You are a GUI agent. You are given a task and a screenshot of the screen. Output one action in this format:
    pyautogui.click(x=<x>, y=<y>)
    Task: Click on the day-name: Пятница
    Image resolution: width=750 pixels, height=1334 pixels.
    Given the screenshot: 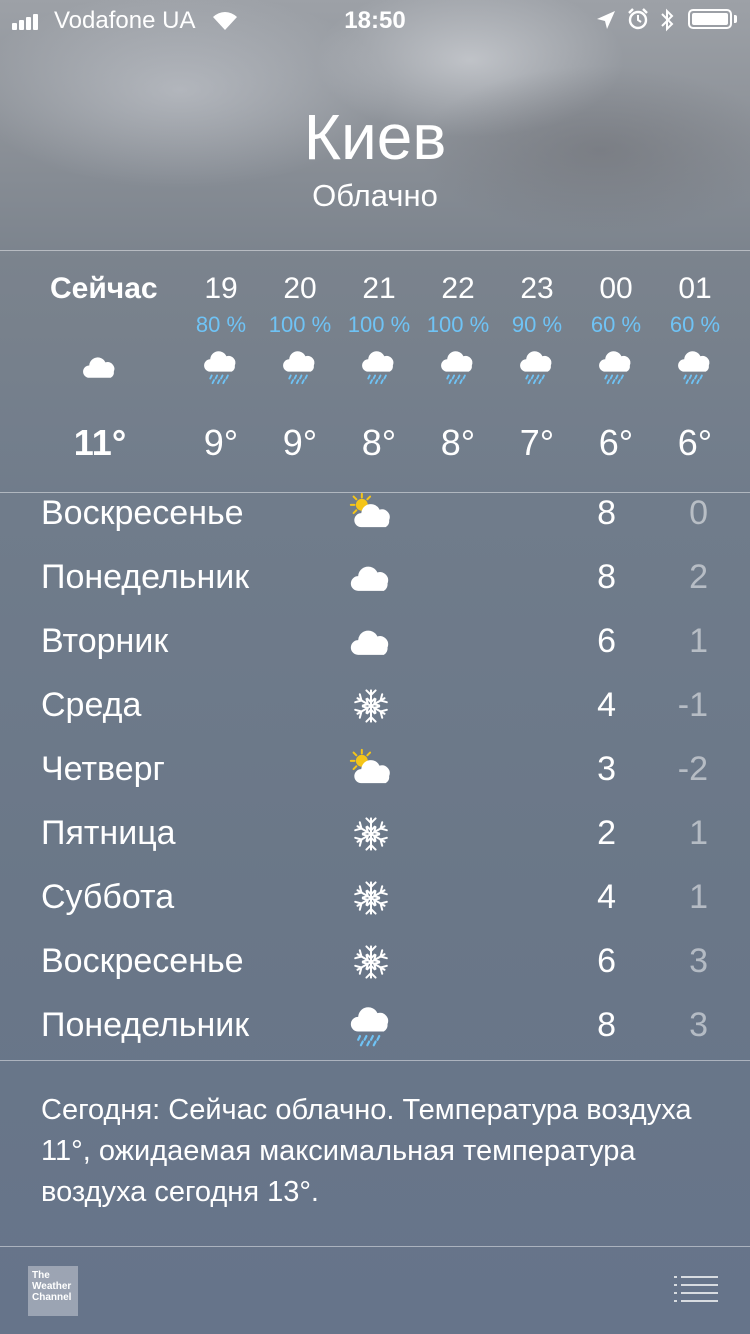 What is the action you would take?
    pyautogui.click(x=108, y=833)
    